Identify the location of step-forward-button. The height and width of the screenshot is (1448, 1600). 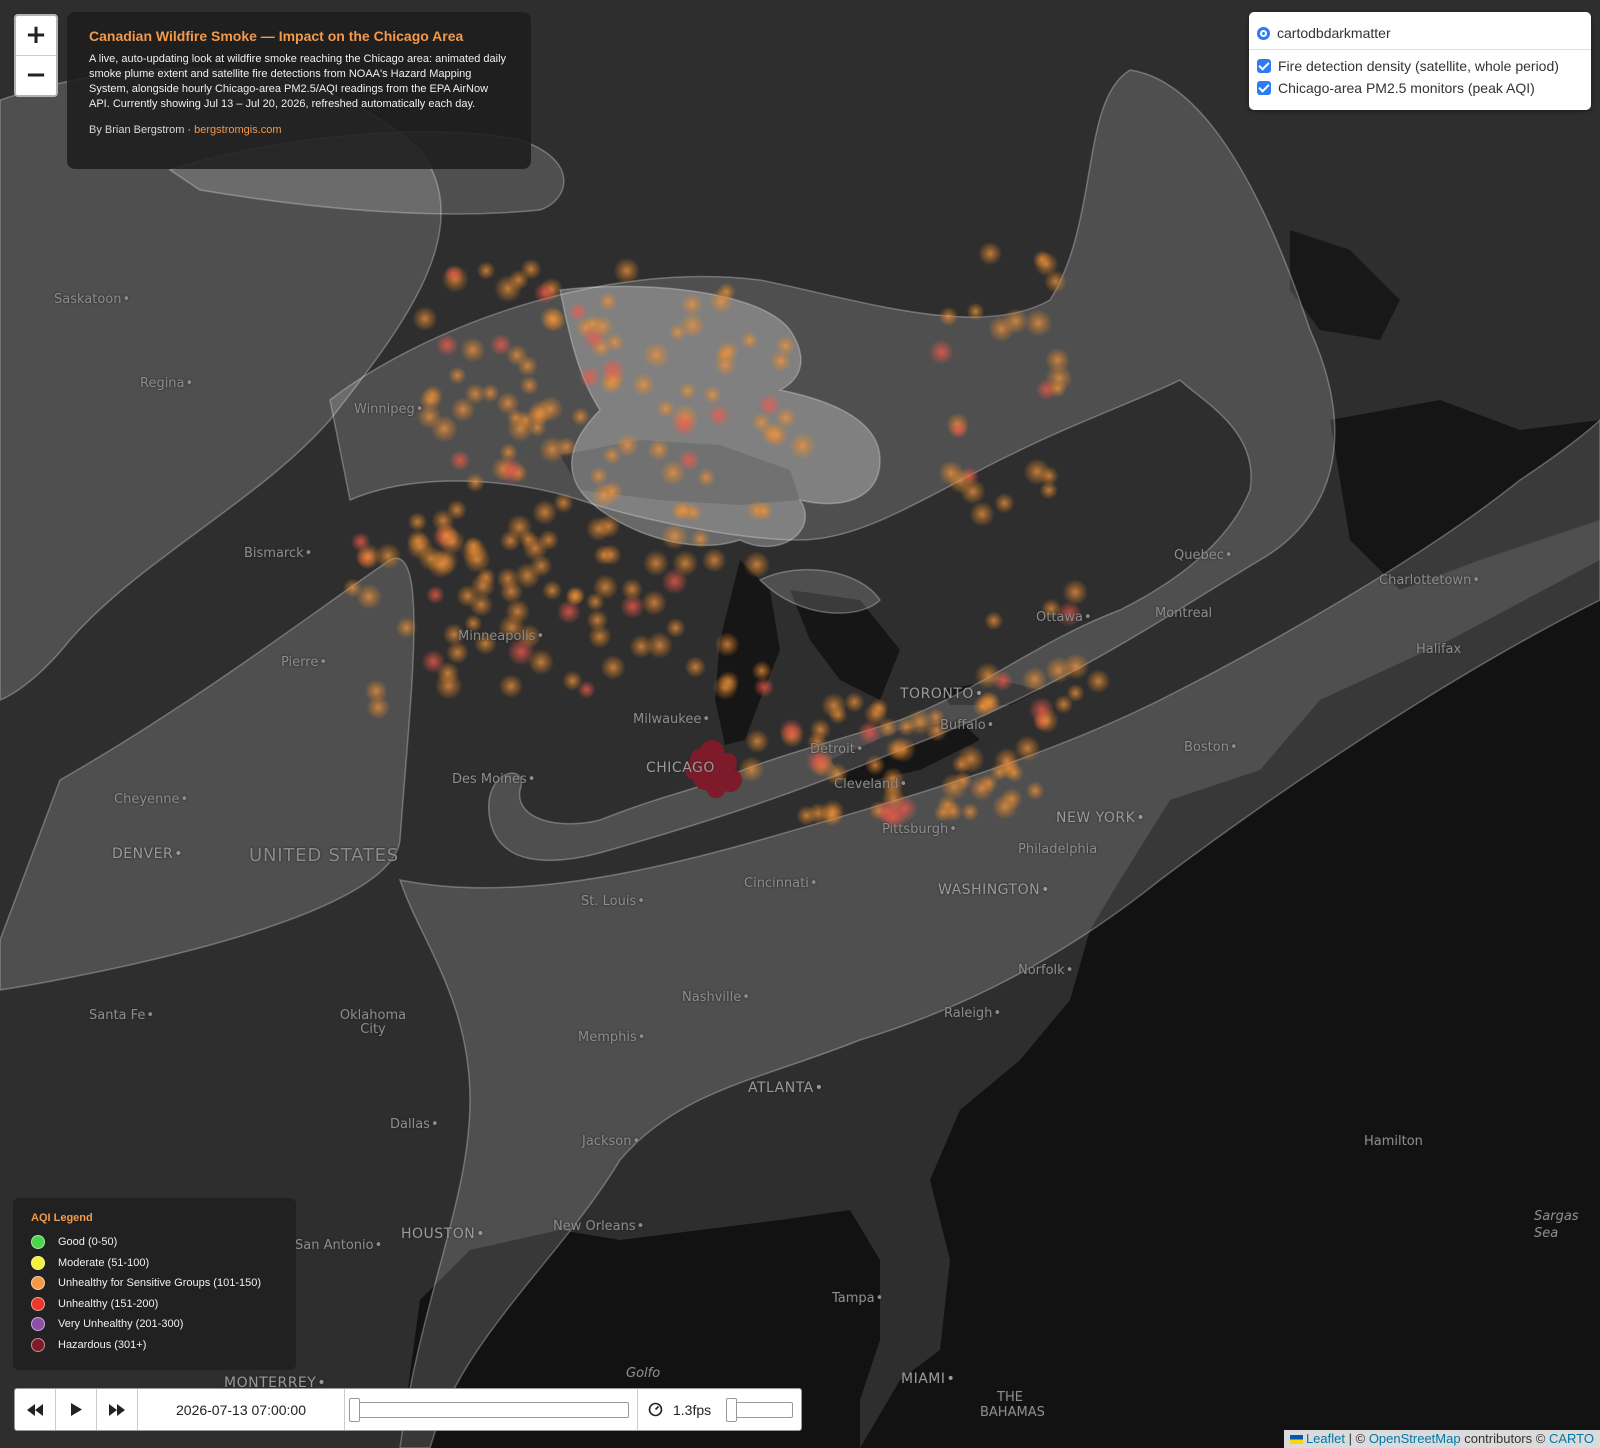
(117, 1409).